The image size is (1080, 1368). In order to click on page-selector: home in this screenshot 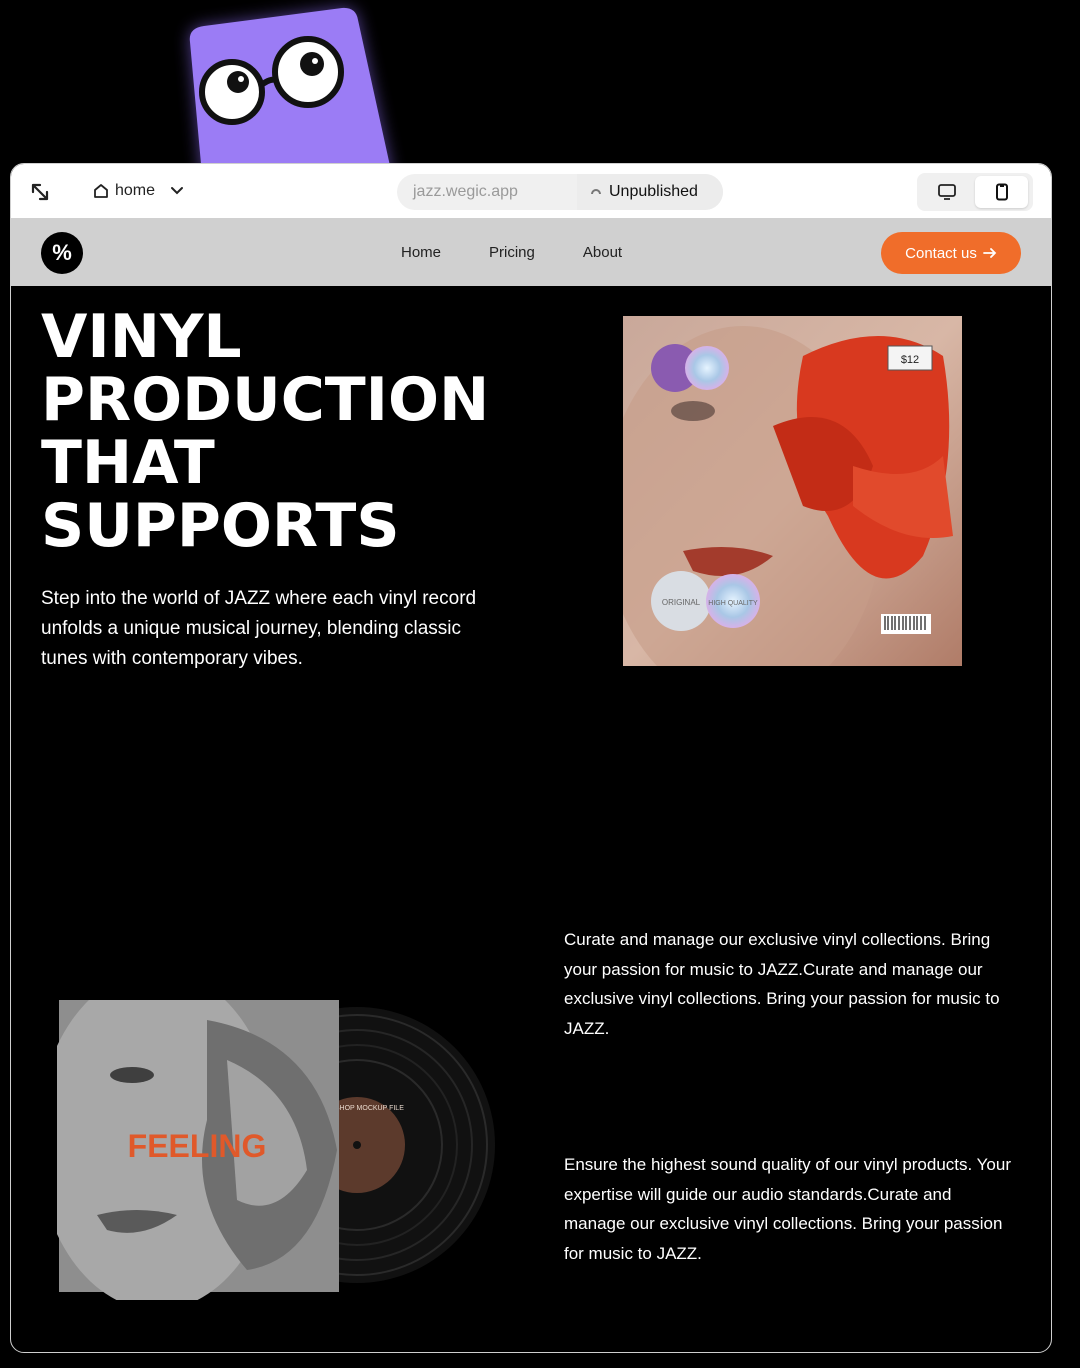, I will do `click(142, 191)`.